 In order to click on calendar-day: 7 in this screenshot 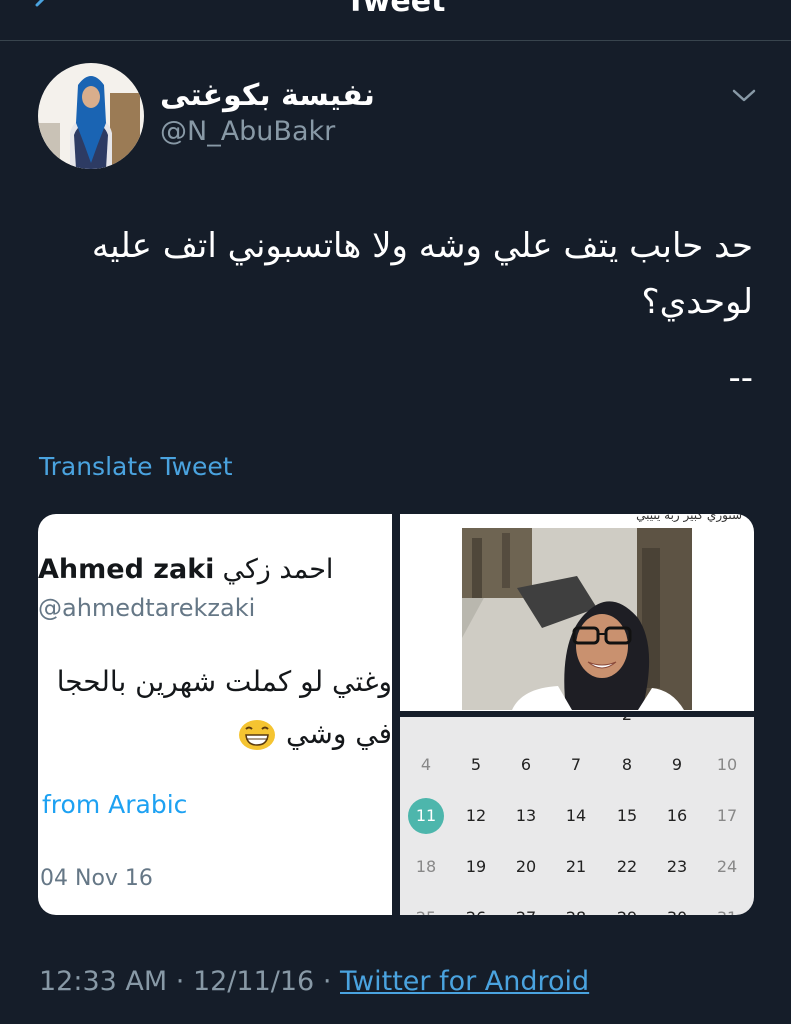, I will do `click(576, 764)`.